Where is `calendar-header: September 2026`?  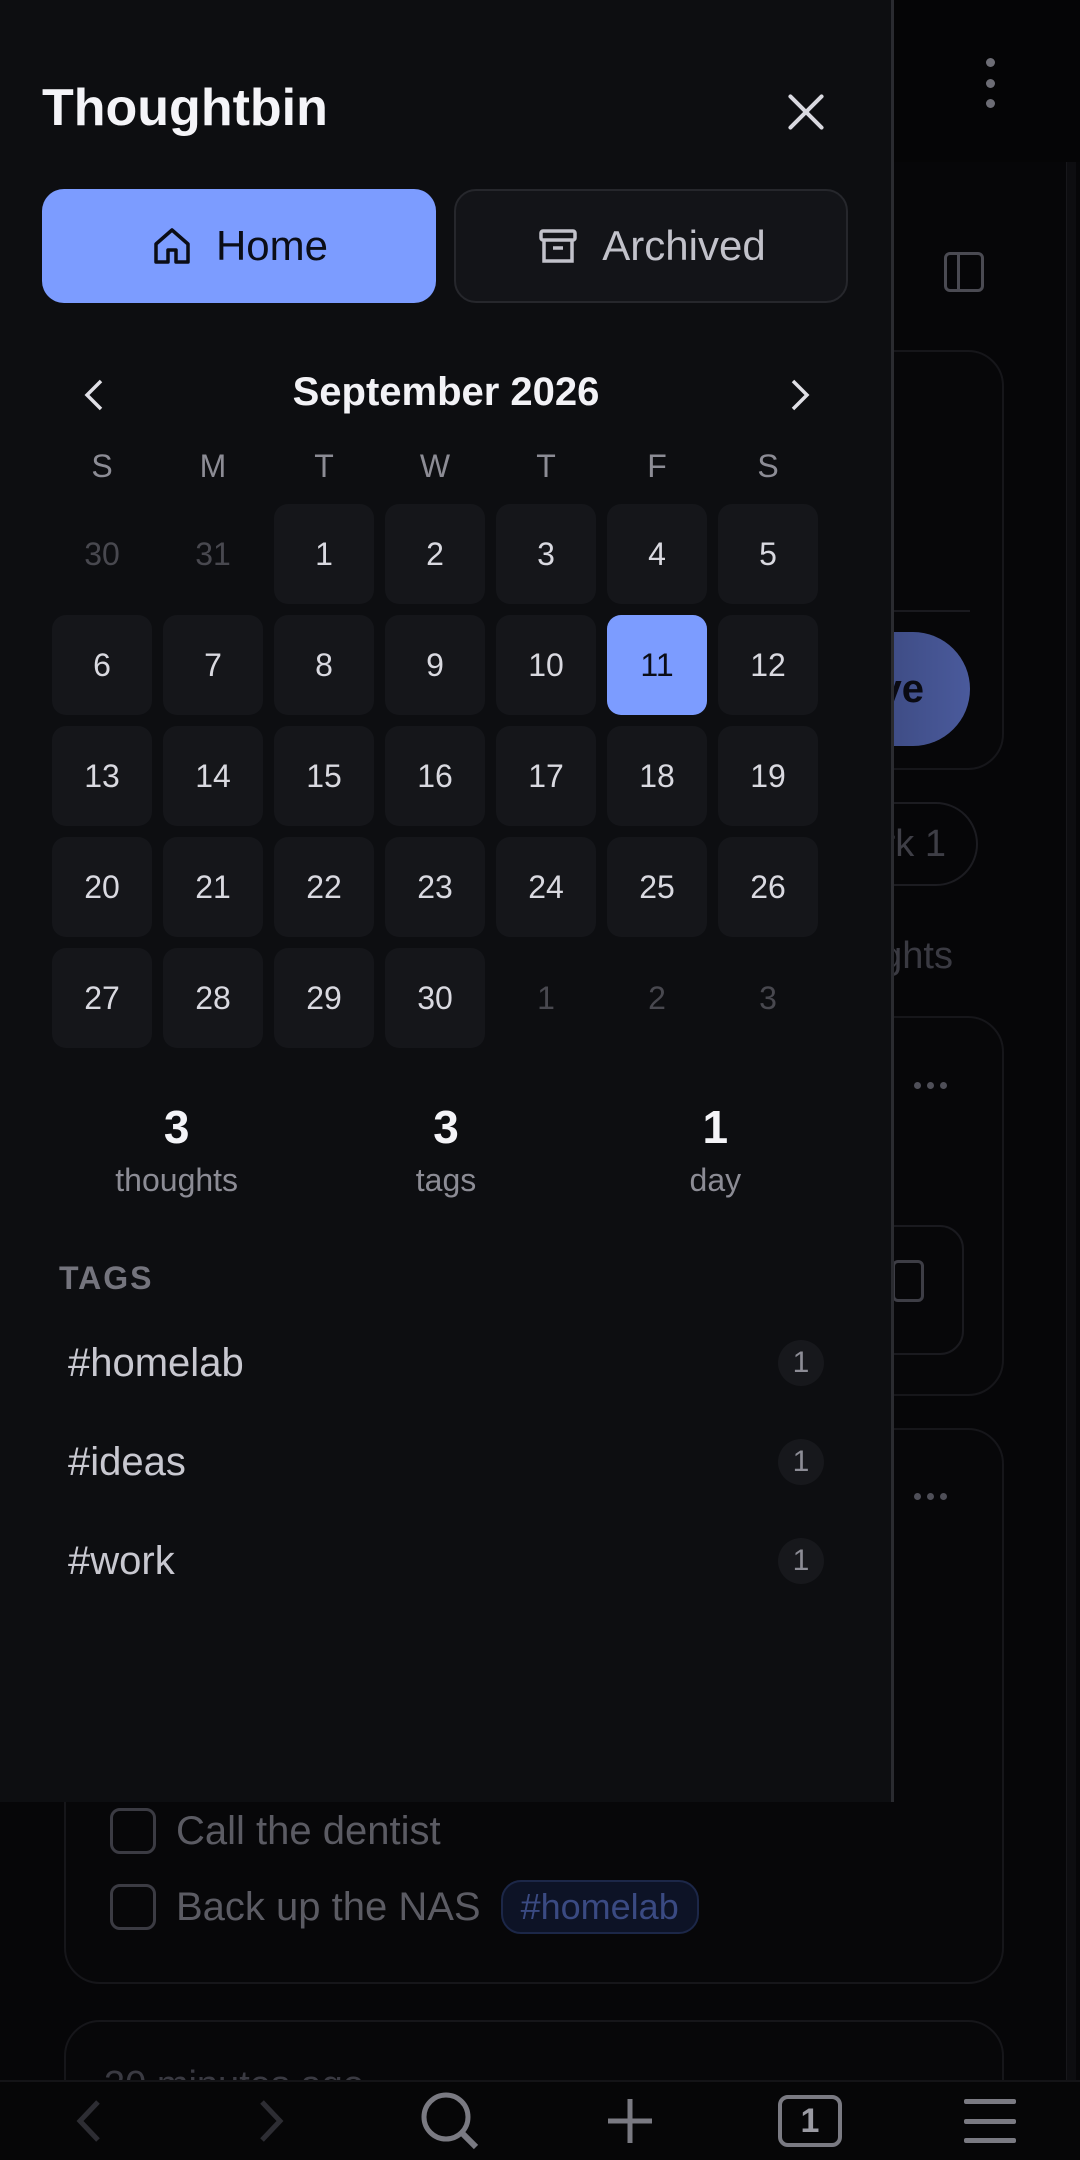 calendar-header: September 2026 is located at coordinates (446, 395).